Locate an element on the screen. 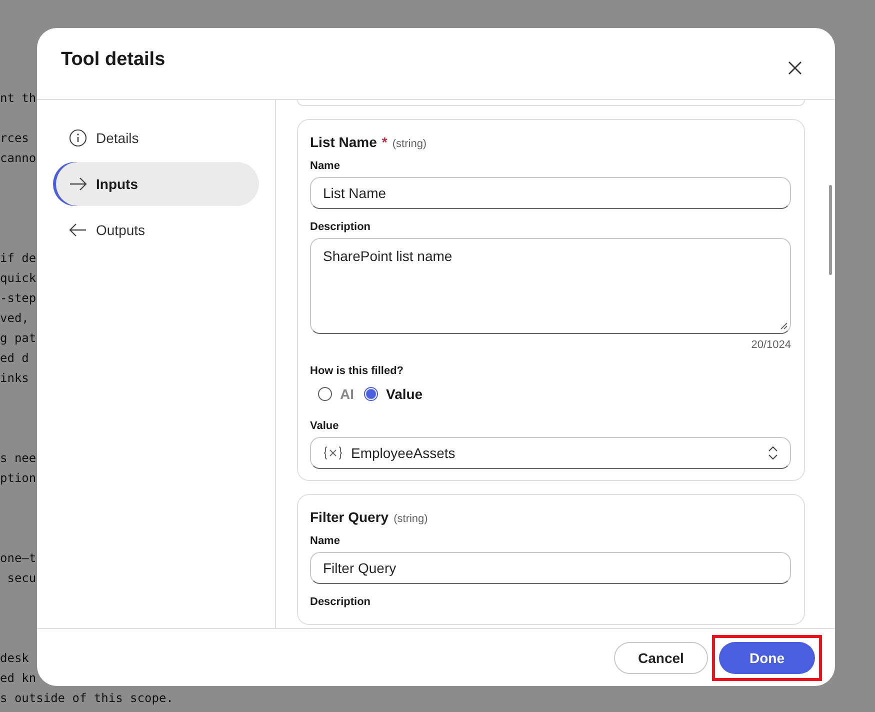 The image size is (875, 712). background-text-line: one–t is located at coordinates (18, 558).